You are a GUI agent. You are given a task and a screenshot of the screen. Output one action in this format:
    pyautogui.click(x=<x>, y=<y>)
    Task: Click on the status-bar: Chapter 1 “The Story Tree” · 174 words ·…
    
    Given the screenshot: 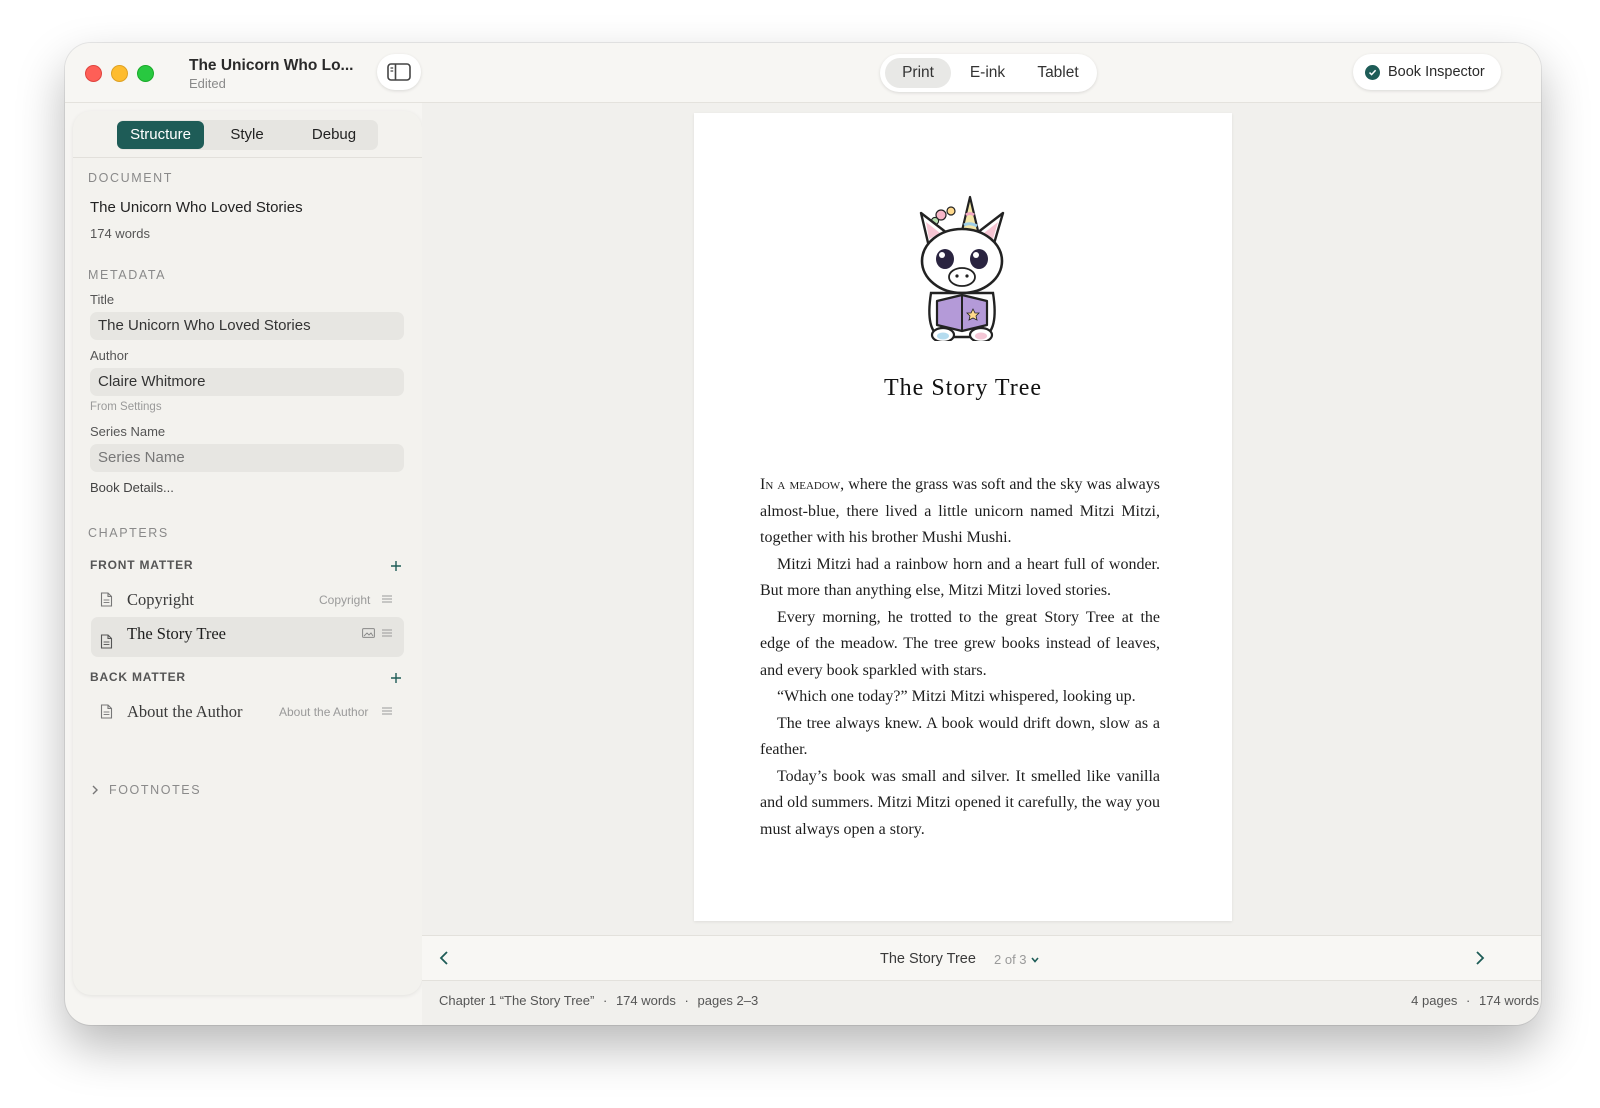 What is the action you would take?
    pyautogui.click(x=981, y=1004)
    